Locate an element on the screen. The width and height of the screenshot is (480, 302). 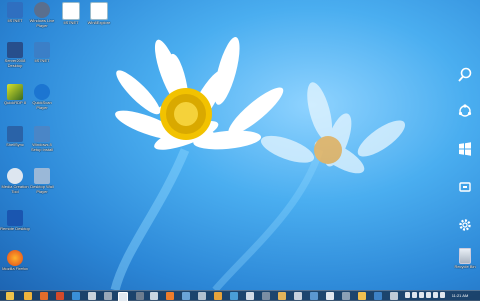
charm-share is located at coordinates (465, 111).